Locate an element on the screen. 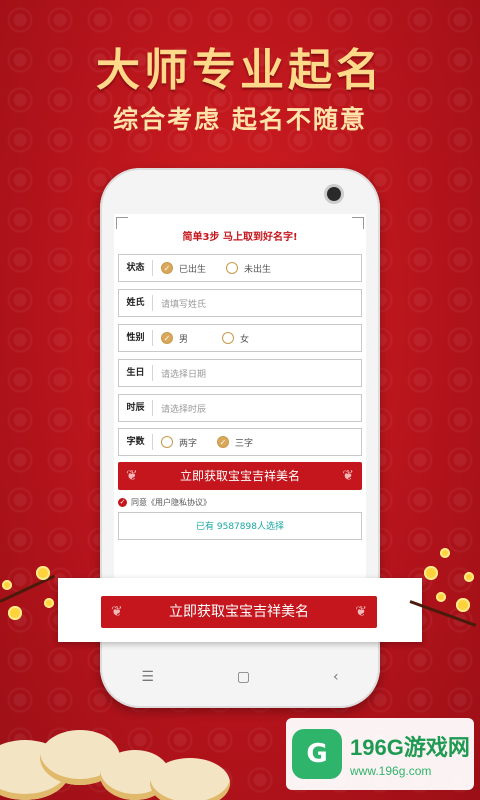  watermark-brand: 196G游戏网 is located at coordinates (410, 747).